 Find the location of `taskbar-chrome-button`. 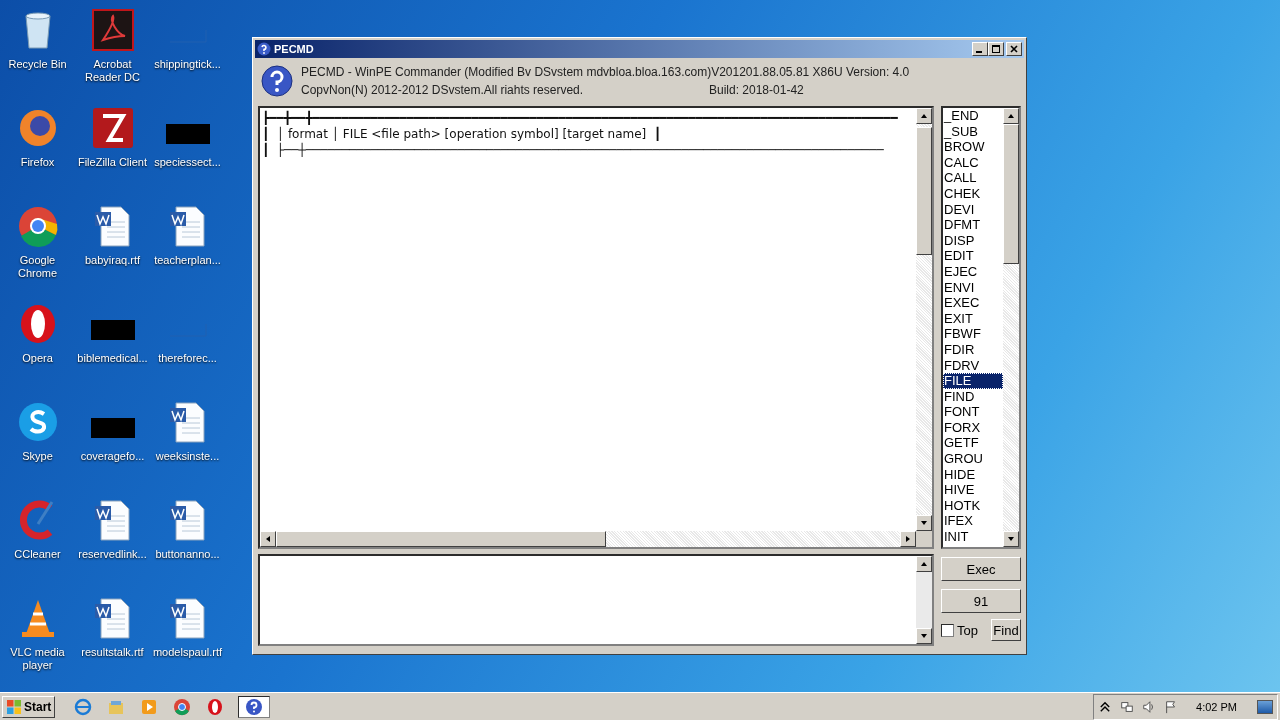

taskbar-chrome-button is located at coordinates (182, 706).